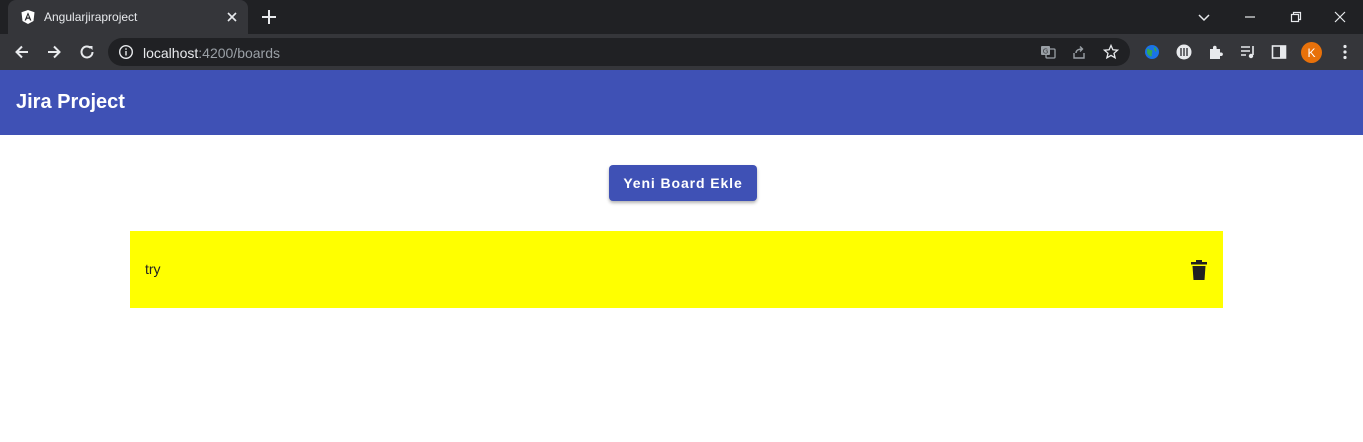 The width and height of the screenshot is (1363, 442). I want to click on share-icon, so click(1079, 52).